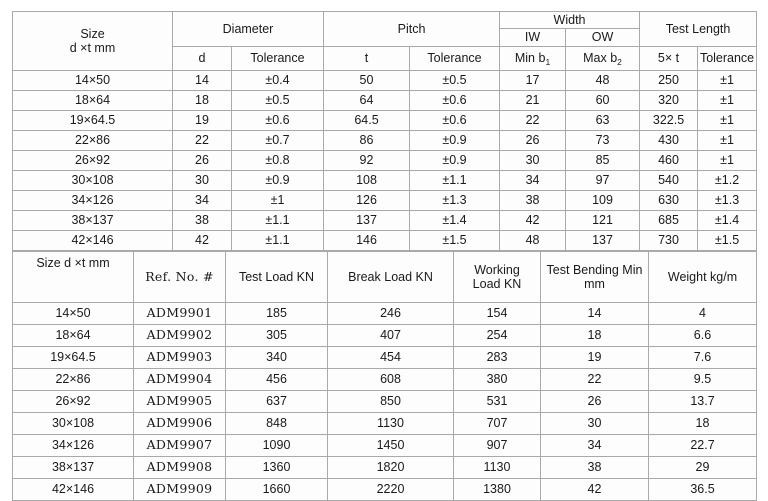 The image size is (768, 501). What do you see at coordinates (603, 58) in the screenshot?
I see `header-max-b2: Max b2` at bounding box center [603, 58].